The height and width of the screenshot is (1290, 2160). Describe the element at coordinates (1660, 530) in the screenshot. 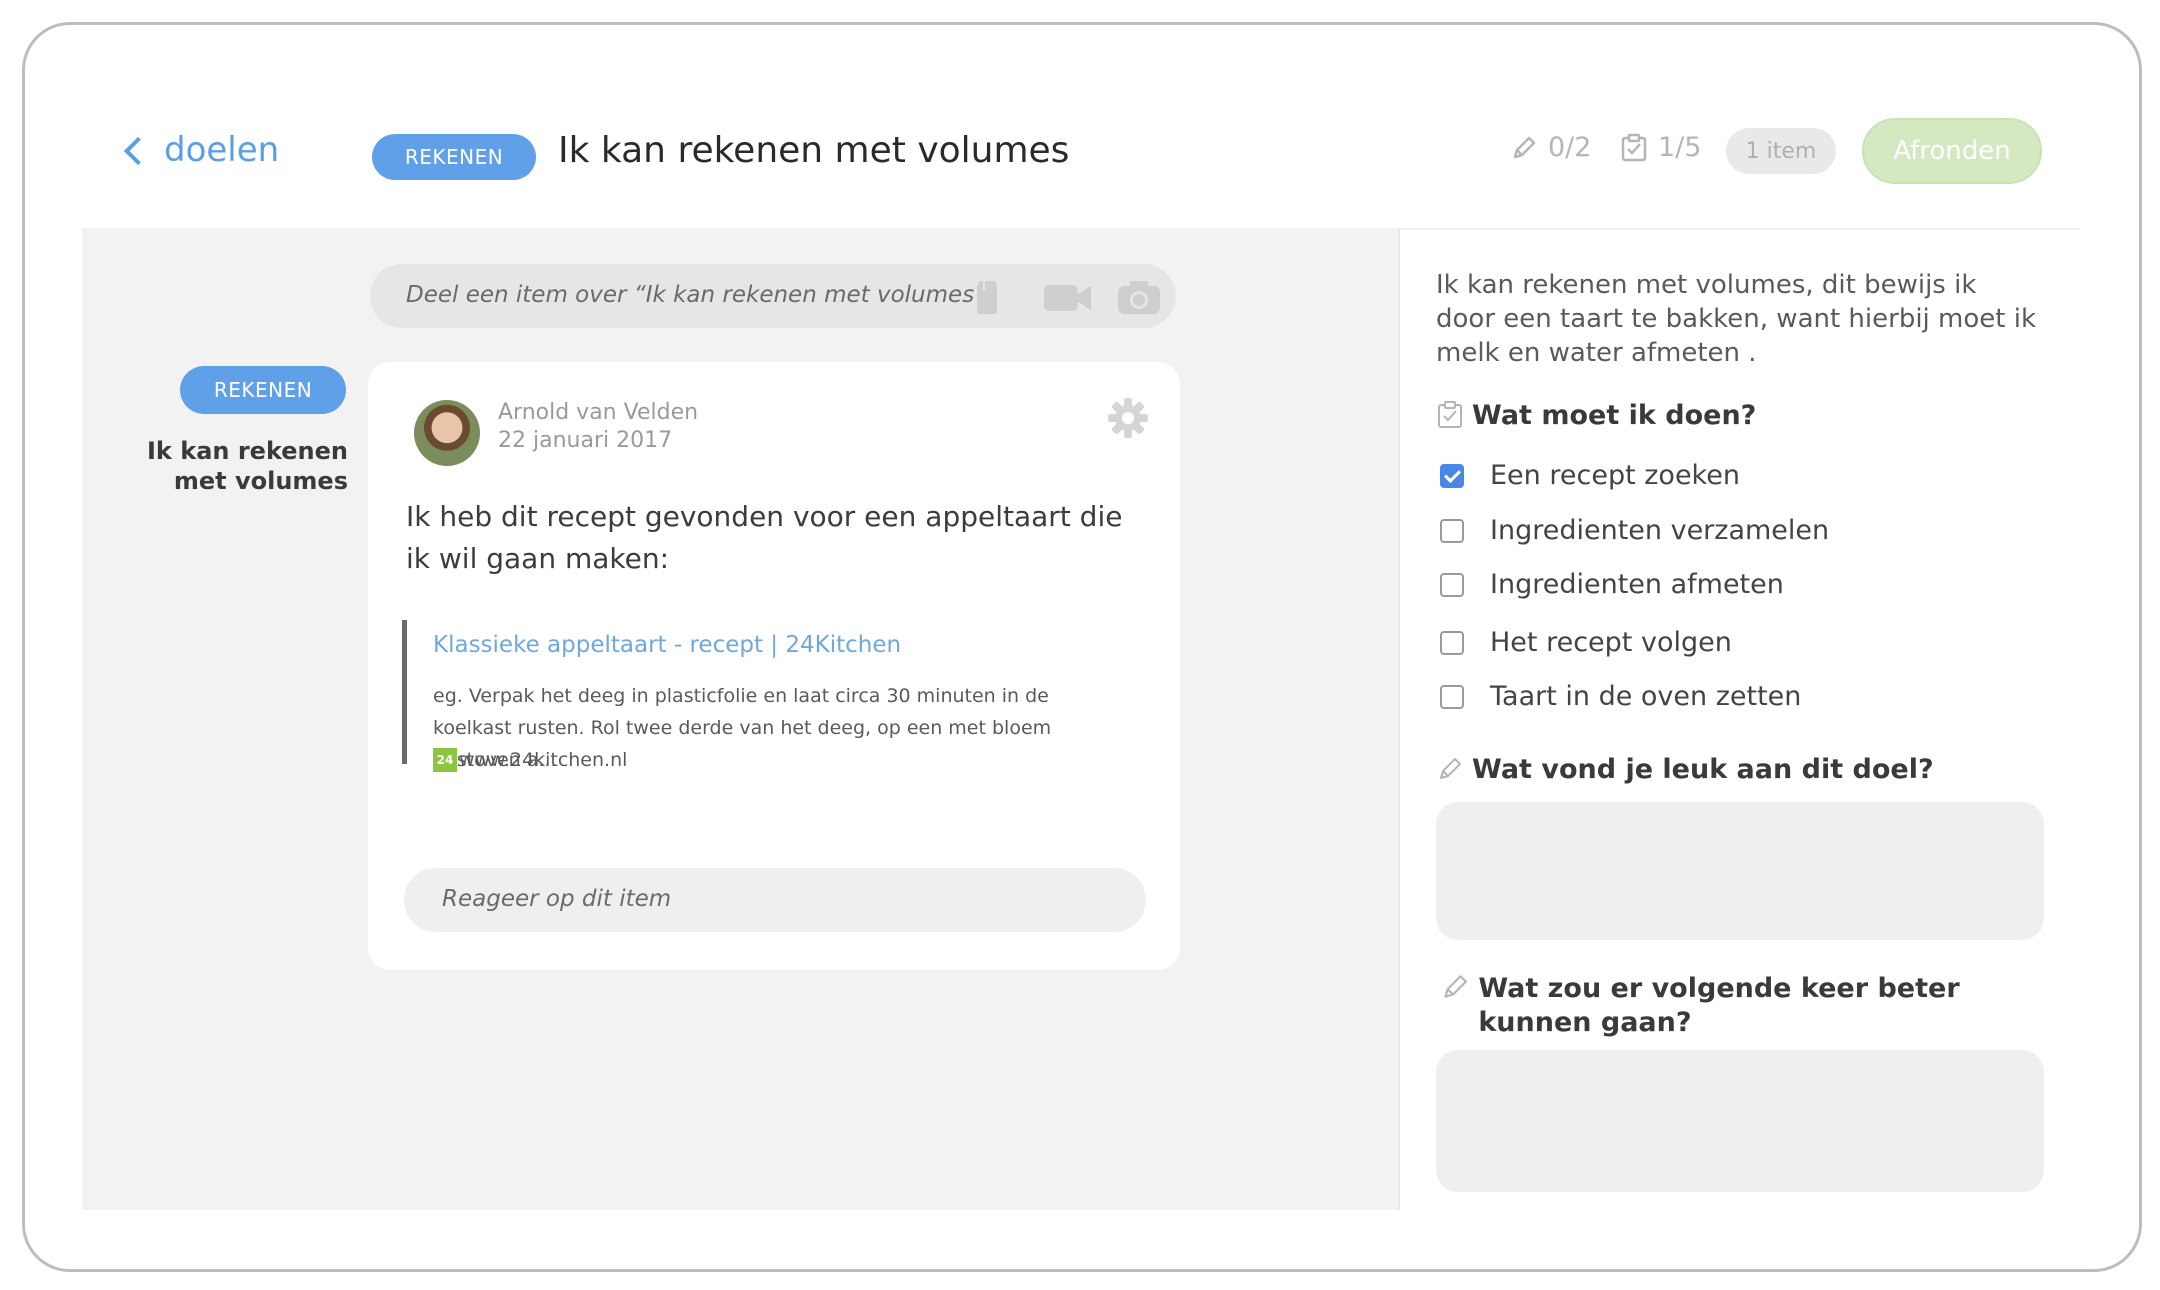

I see `todo-label: Ingredienten verzamelen` at that location.